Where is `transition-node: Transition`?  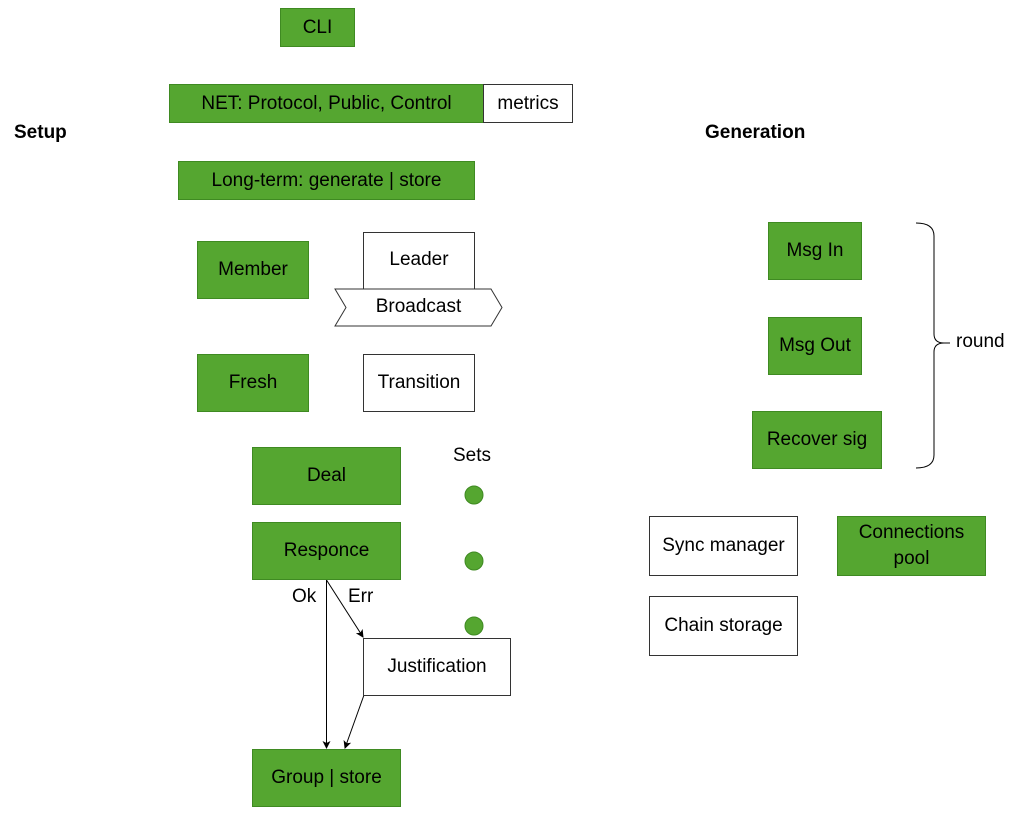
transition-node: Transition is located at coordinates (419, 383).